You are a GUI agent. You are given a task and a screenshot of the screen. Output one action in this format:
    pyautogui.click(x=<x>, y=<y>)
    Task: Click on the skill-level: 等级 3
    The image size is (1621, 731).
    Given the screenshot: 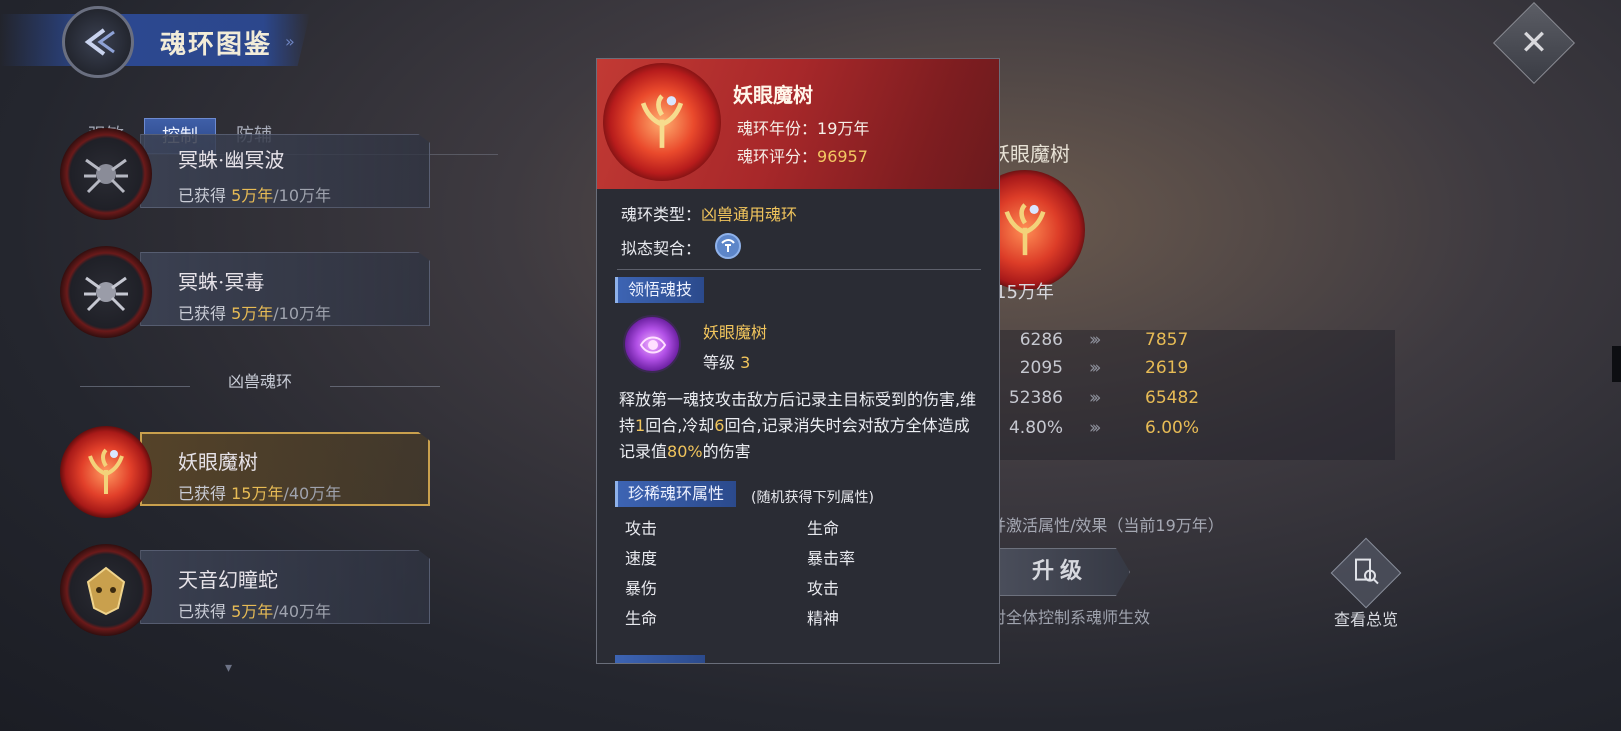 What is the action you would take?
    pyautogui.click(x=727, y=362)
    